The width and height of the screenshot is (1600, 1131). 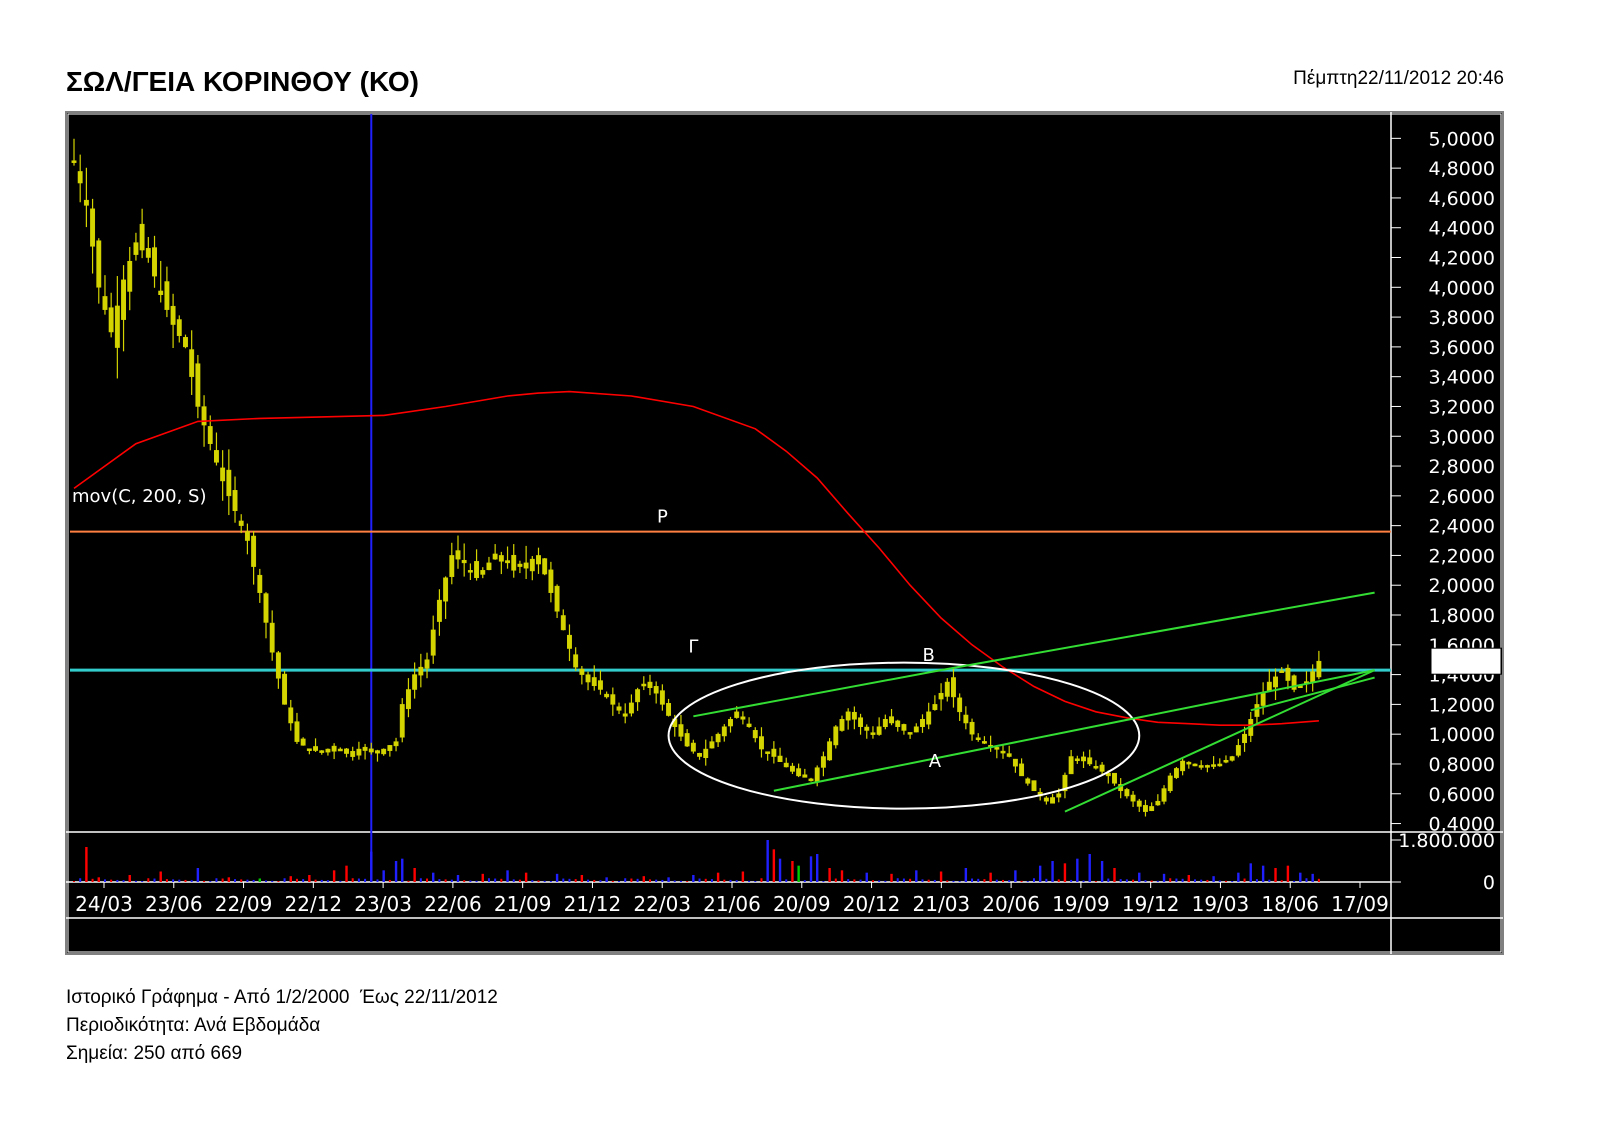 What do you see at coordinates (942, 904) in the screenshot?
I see `x-tick-label: 21/03` at bounding box center [942, 904].